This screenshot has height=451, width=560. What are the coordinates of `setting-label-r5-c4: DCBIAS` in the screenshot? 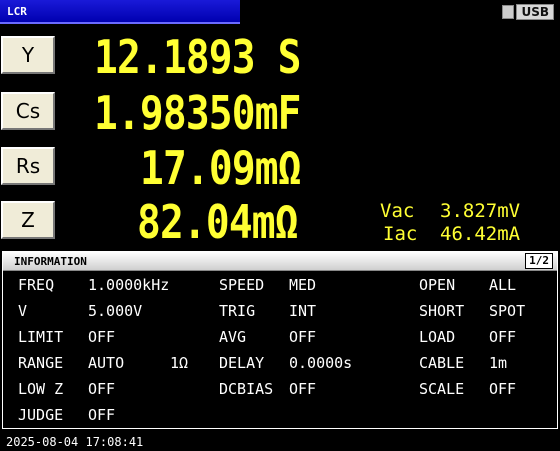 It's located at (246, 389).